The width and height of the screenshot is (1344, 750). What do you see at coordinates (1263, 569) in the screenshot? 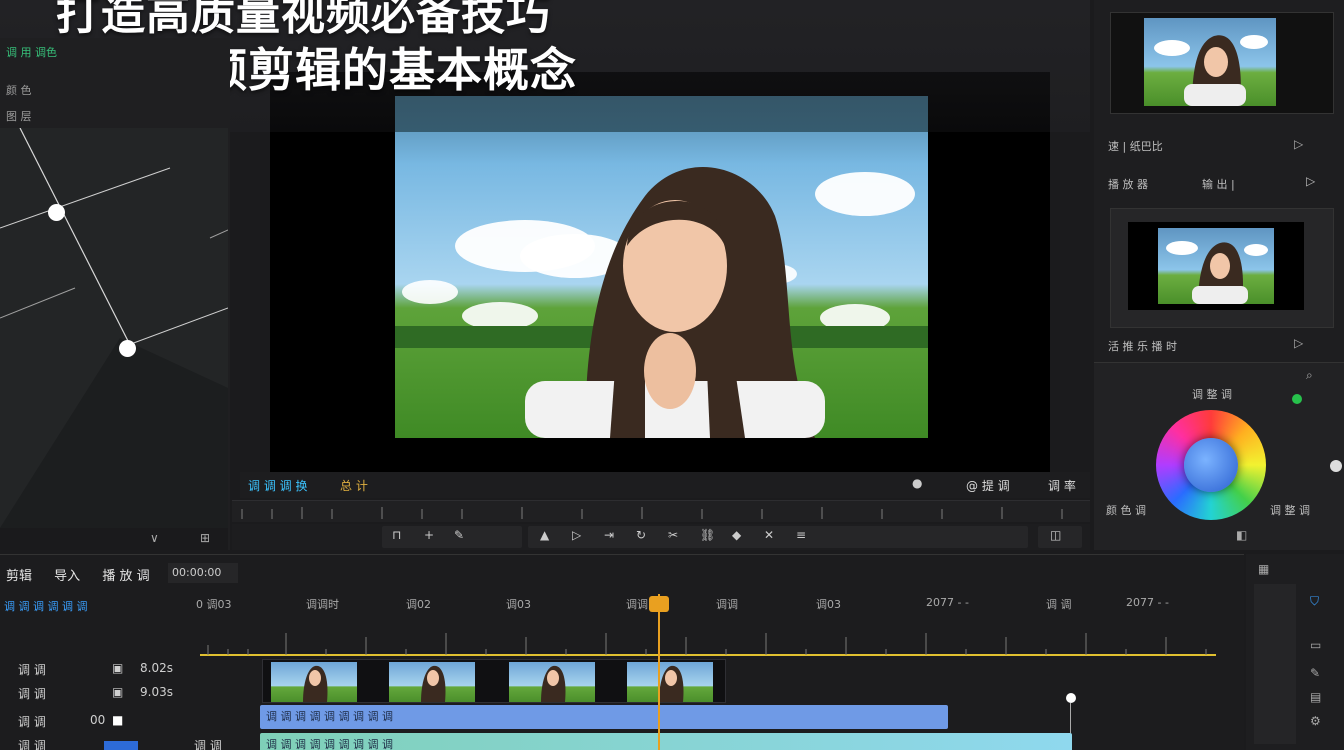
I see `grid-icon: ▦` at bounding box center [1263, 569].